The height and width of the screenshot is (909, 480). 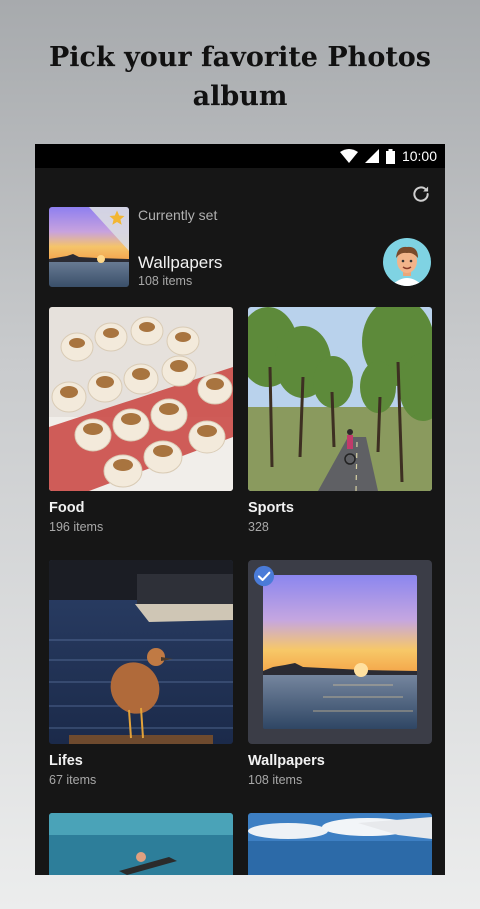 I want to click on album-tile-partial-right, so click(x=340, y=844).